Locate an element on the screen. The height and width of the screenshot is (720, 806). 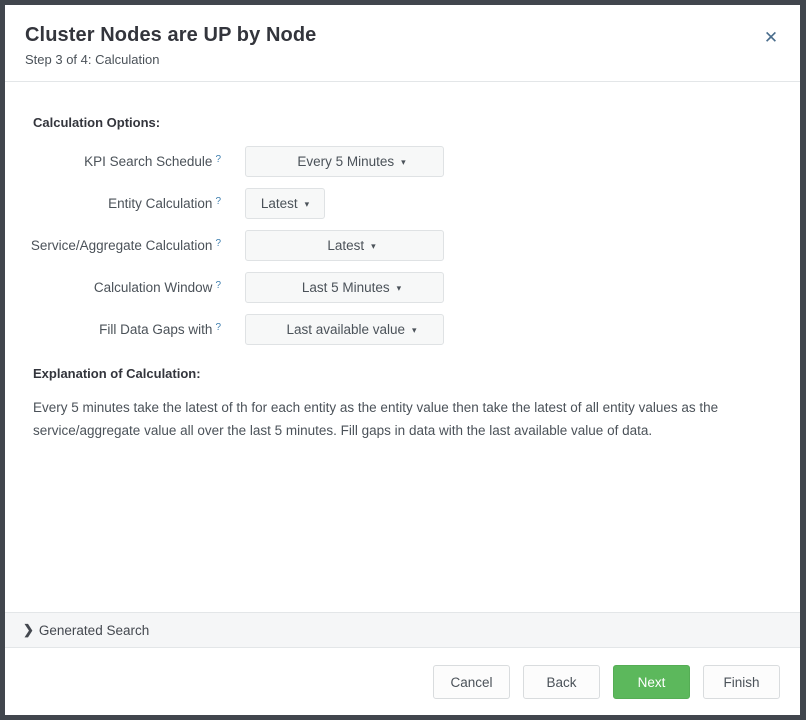
label-service-aggregate-calculation: Service/Aggregate Calculation ? is located at coordinates (114, 241).